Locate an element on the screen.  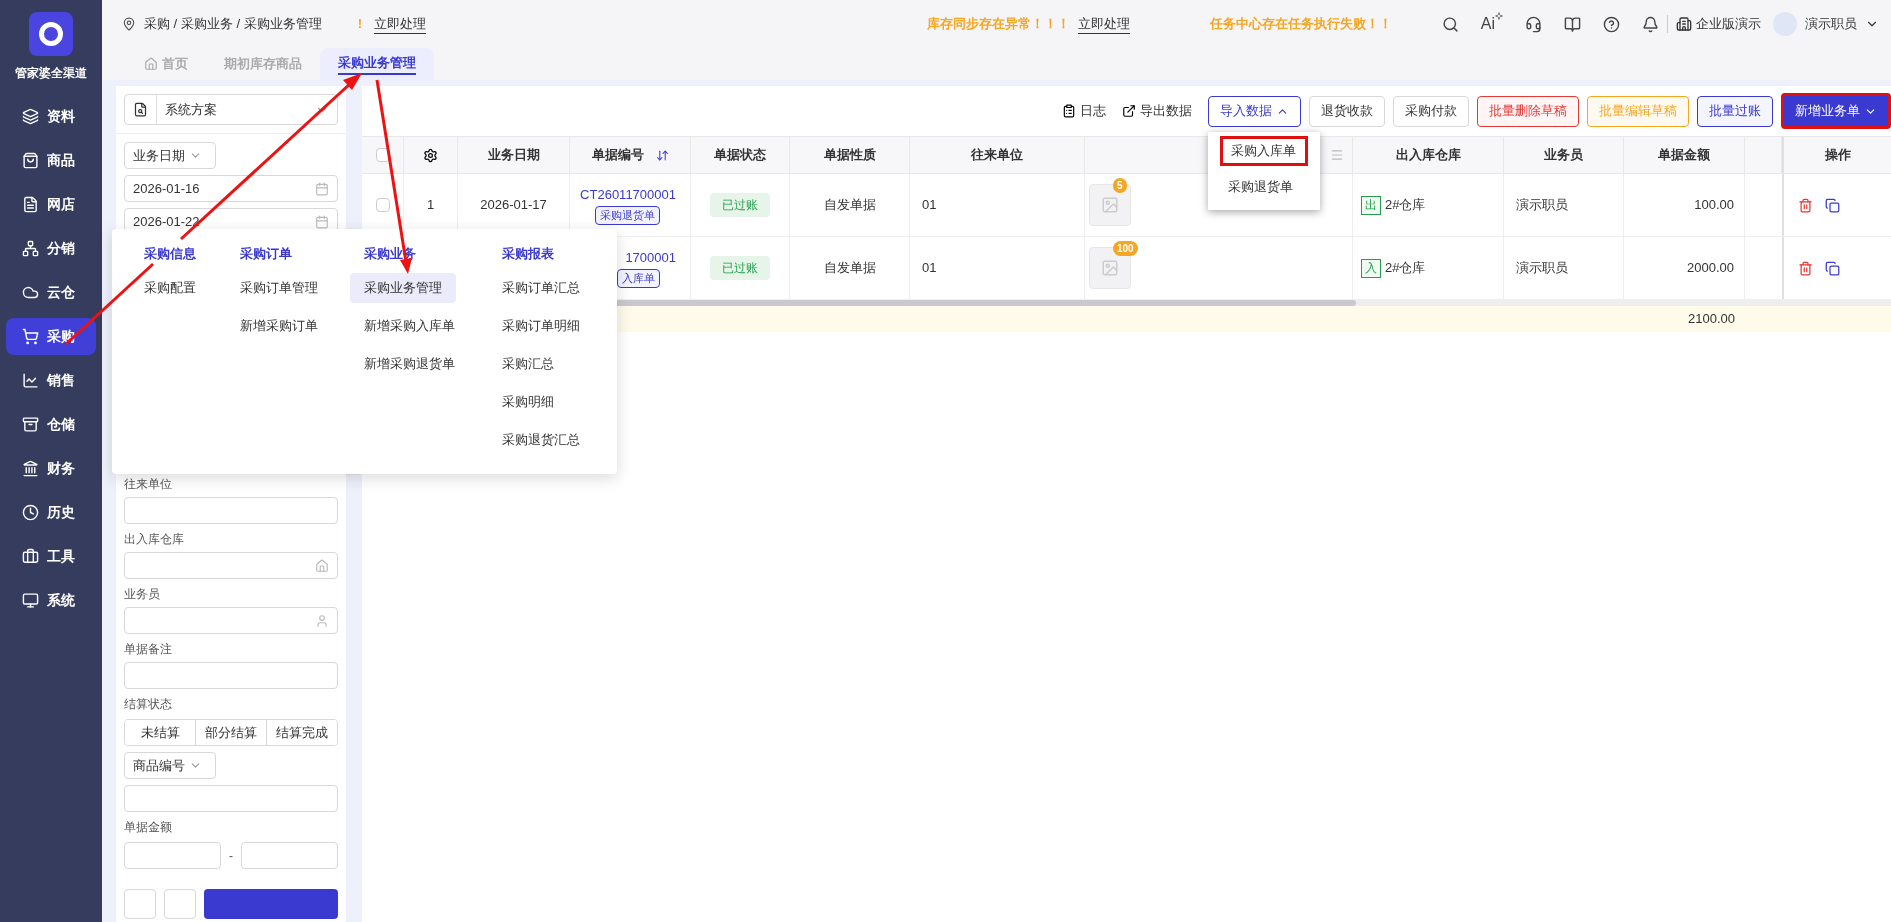
menu-item: 新增采购退货单 is located at coordinates (409, 364).